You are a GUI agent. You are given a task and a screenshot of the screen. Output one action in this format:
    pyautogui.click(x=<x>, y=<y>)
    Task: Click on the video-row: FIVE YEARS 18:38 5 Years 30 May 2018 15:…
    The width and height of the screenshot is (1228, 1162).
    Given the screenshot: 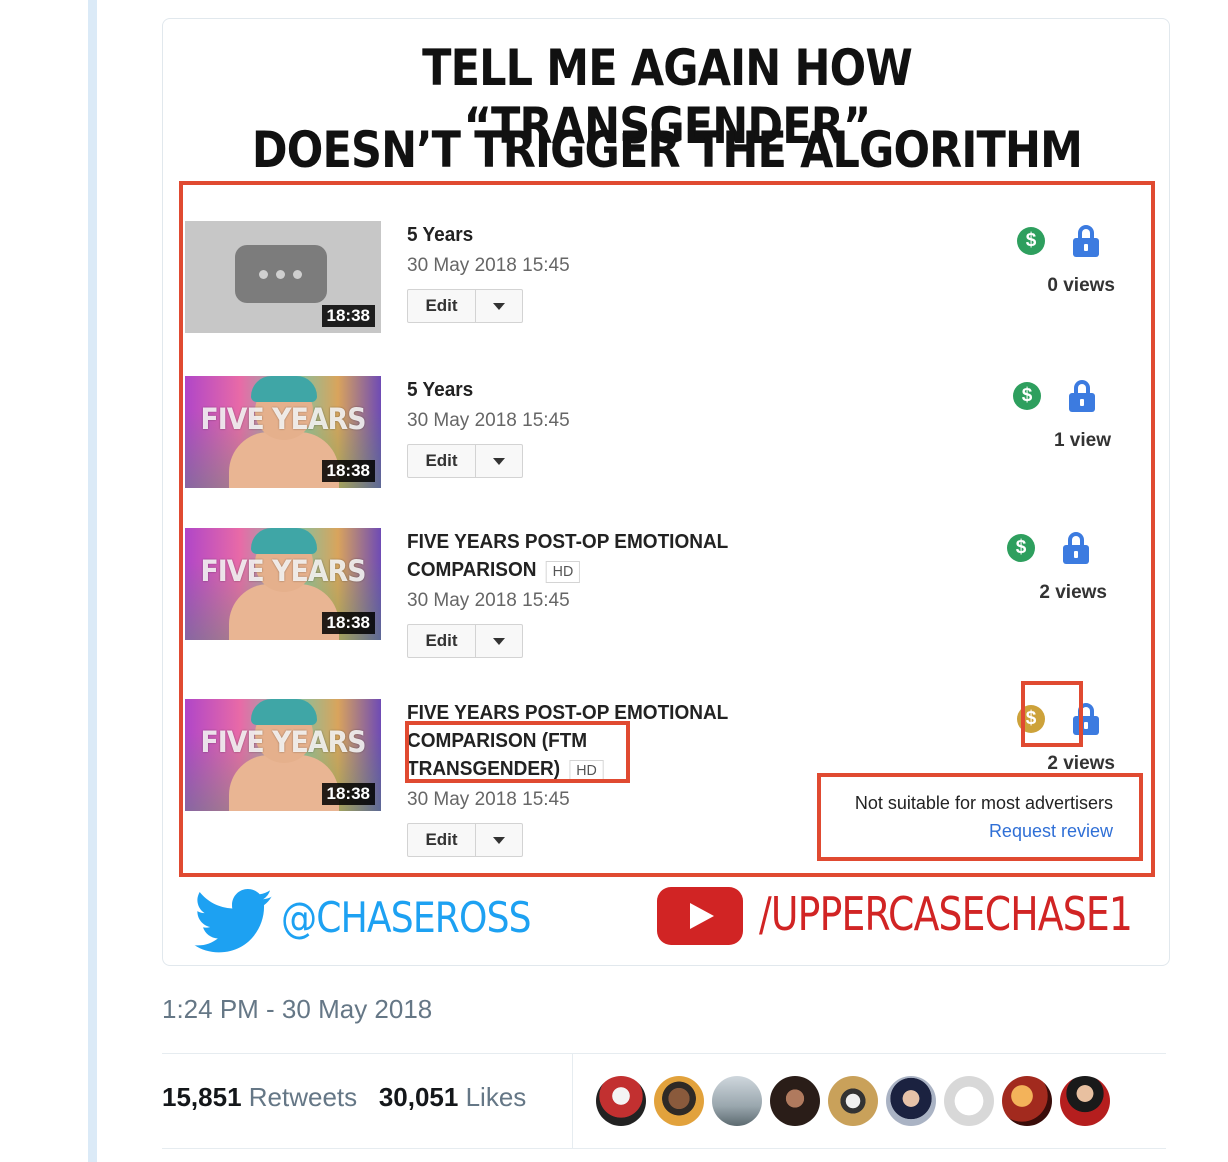 What is the action you would take?
    pyautogui.click(x=665, y=446)
    